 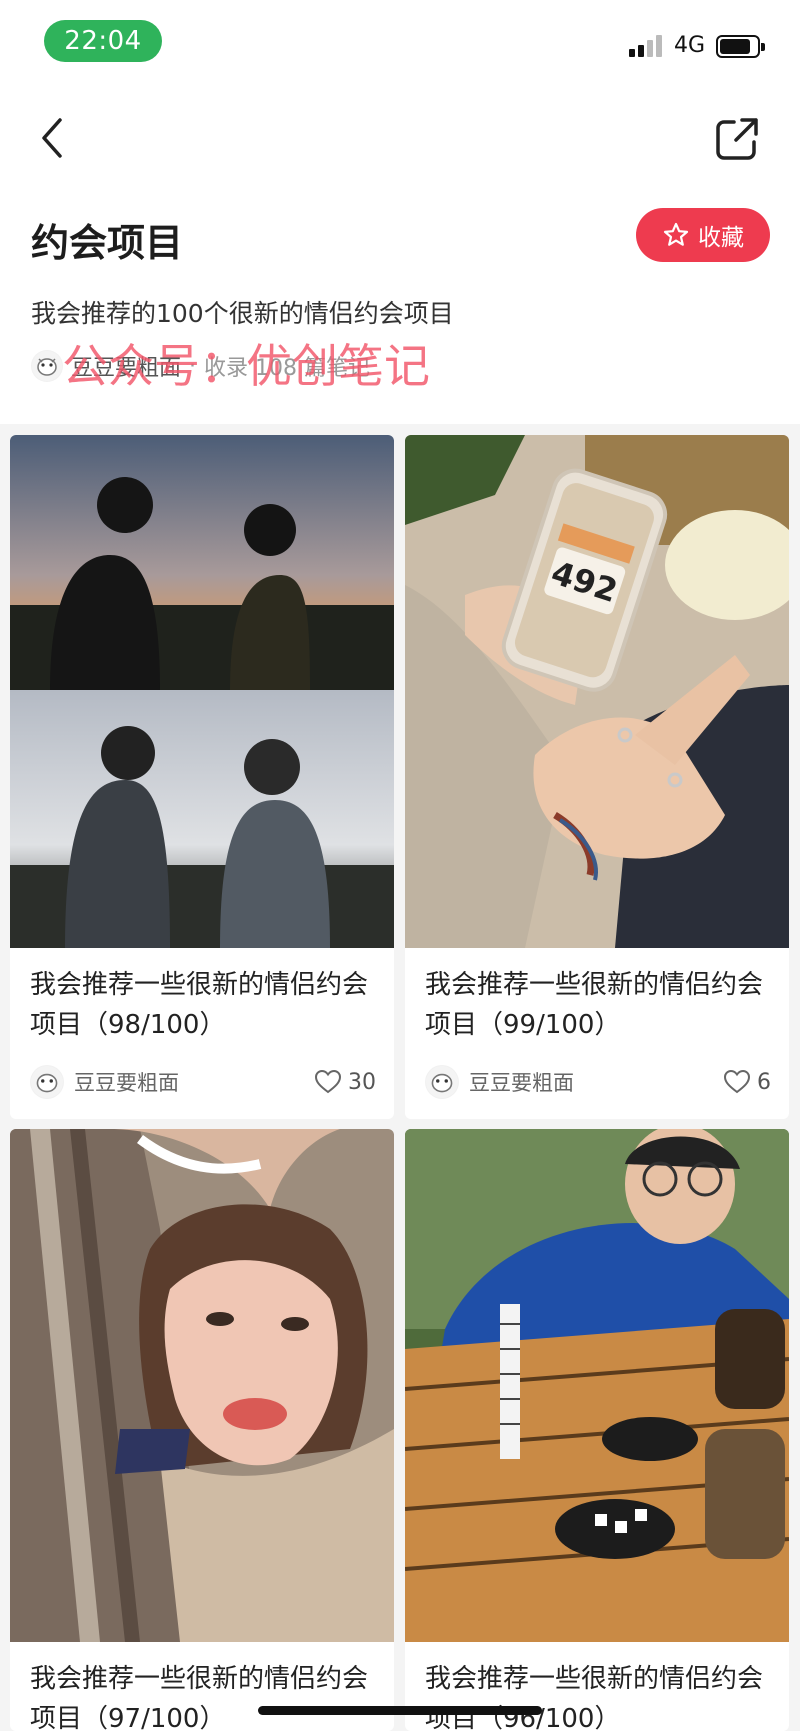 What do you see at coordinates (242, 313) in the screenshot?
I see `collection-description: 我会推荐的100个很新的情侣约会项目` at bounding box center [242, 313].